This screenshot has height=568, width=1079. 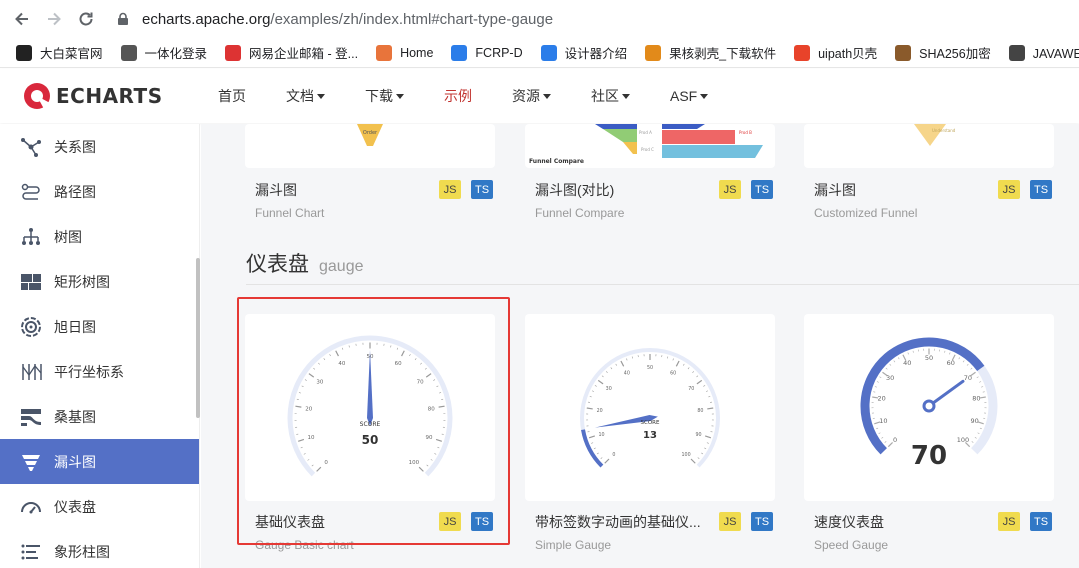 I want to click on bookmark-item: Home, so click(x=404, y=52).